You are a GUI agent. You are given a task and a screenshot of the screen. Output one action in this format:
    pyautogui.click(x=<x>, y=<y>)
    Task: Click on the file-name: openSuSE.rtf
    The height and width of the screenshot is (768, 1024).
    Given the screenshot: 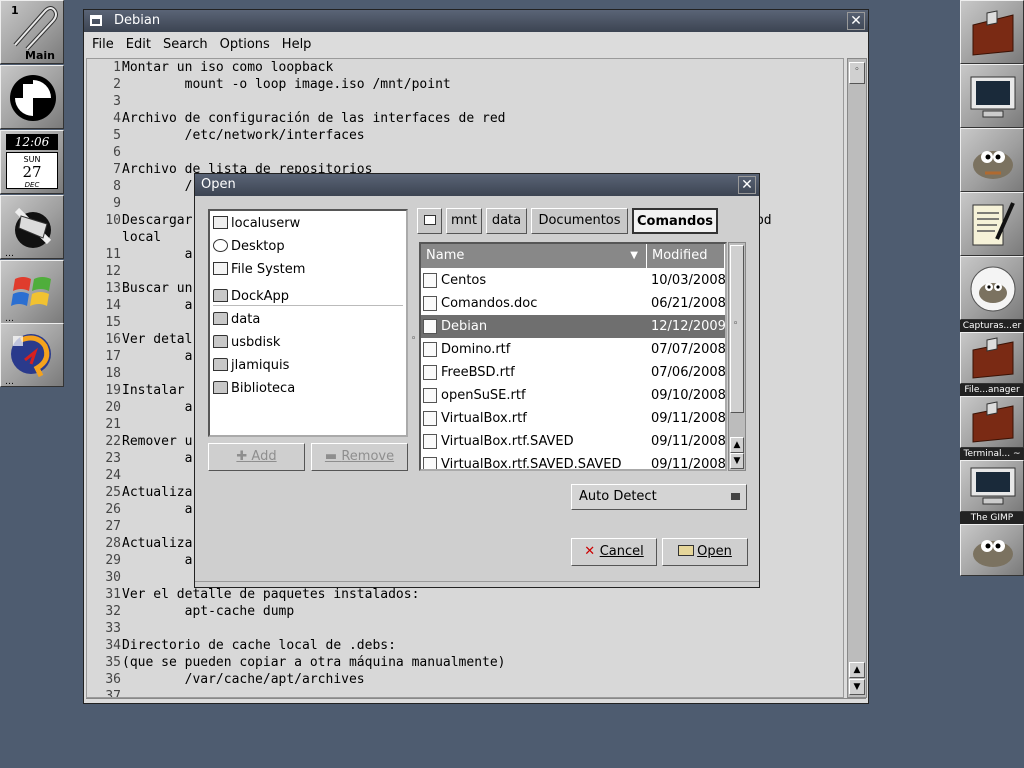 What is the action you would take?
    pyautogui.click(x=483, y=395)
    